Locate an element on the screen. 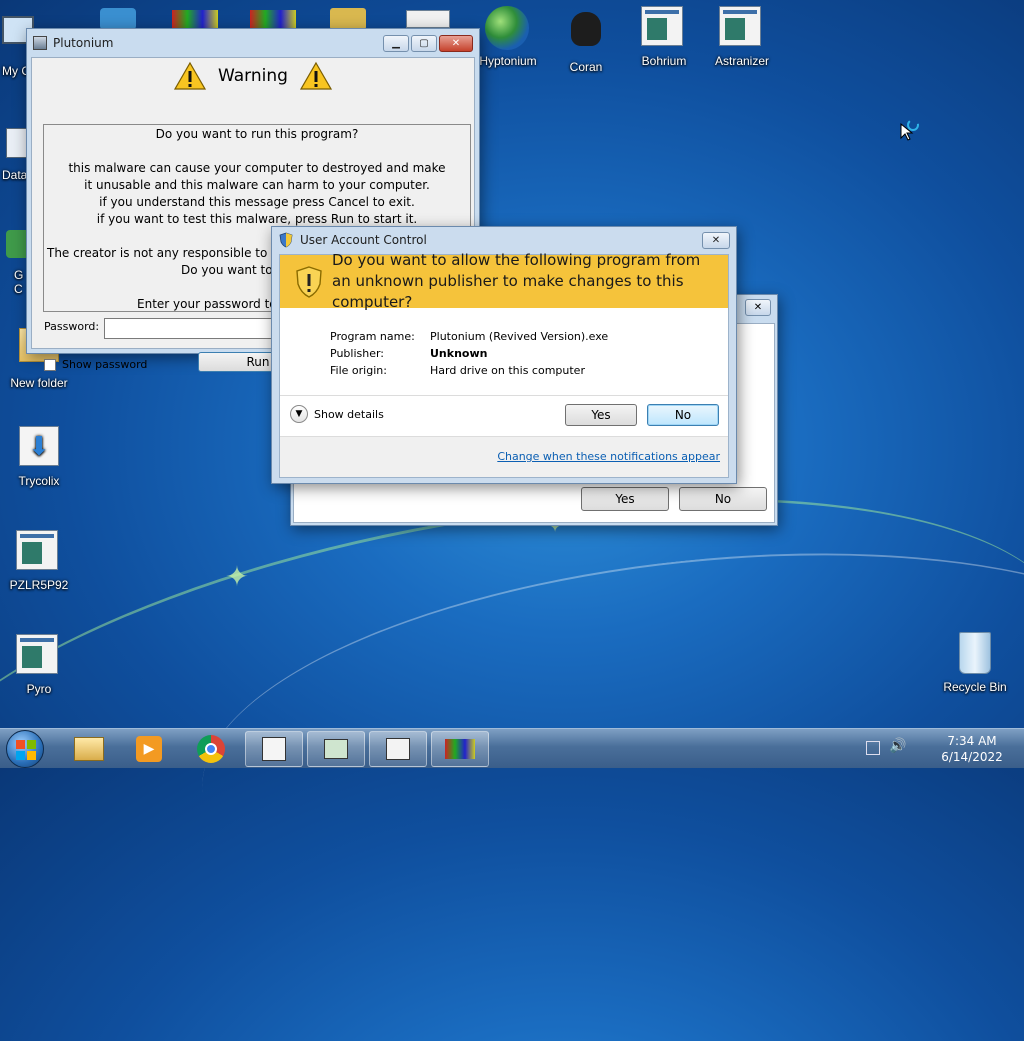 The width and height of the screenshot is (1024, 1041). window-title: Plutonium is located at coordinates (83, 43).